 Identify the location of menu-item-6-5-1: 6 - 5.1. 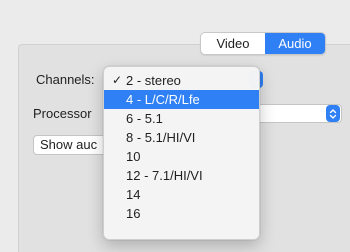
(181, 118).